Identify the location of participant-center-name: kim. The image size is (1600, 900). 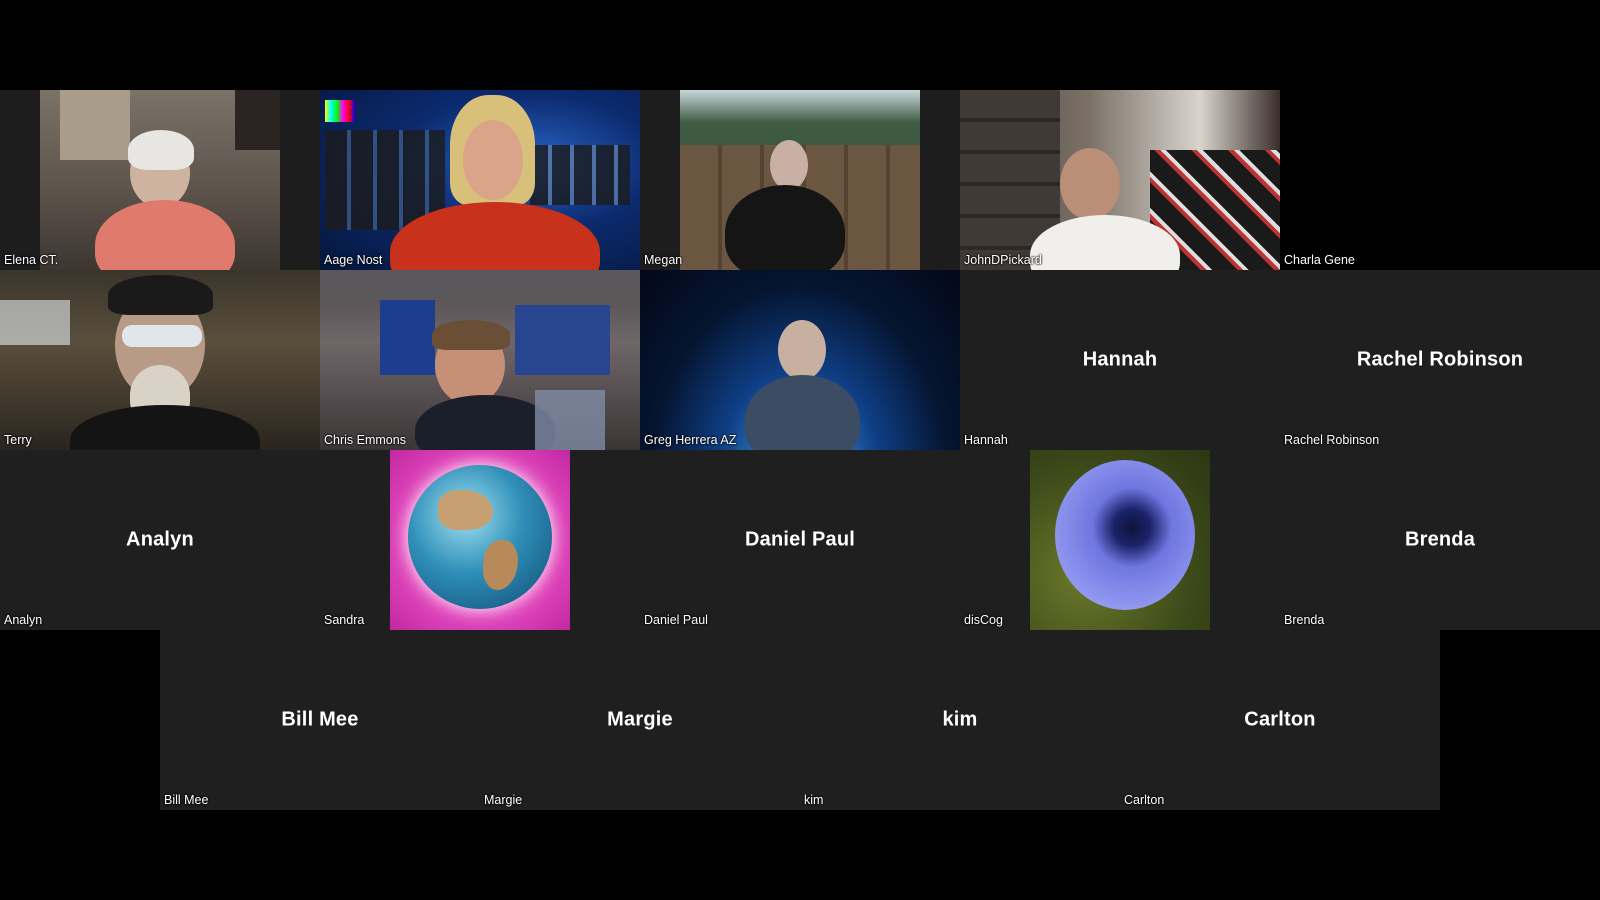
(960, 719).